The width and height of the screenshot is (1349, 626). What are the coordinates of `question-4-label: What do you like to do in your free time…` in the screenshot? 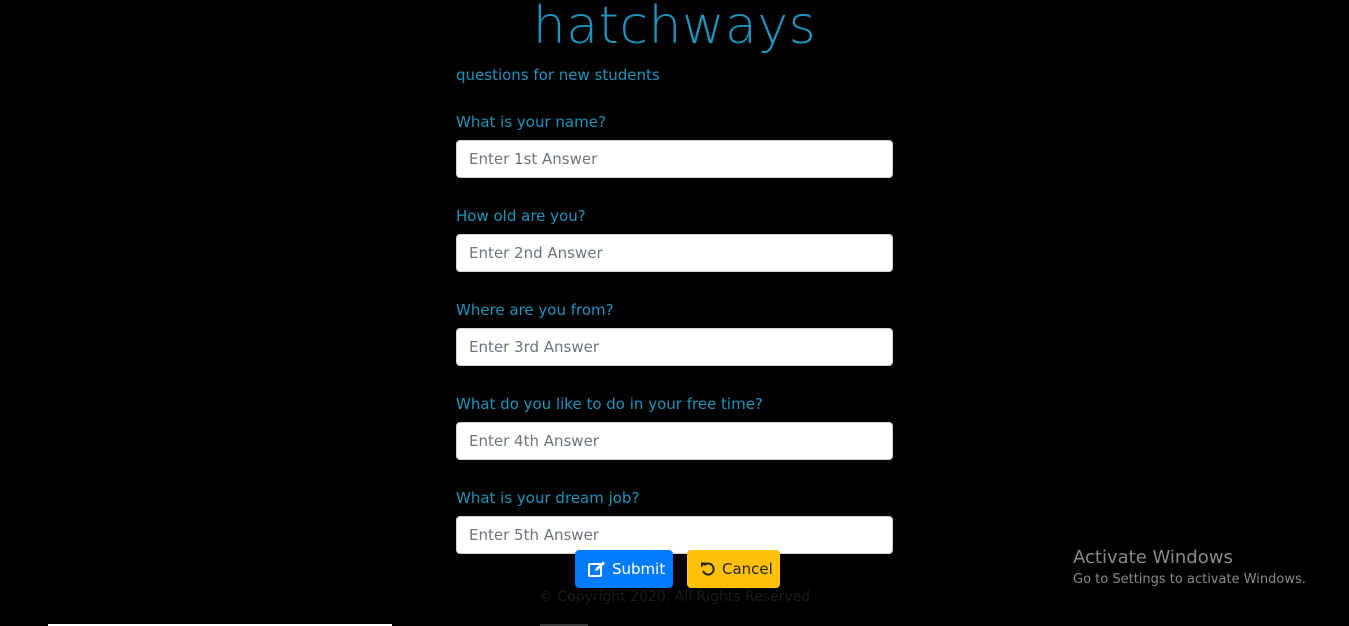 It's located at (609, 404).